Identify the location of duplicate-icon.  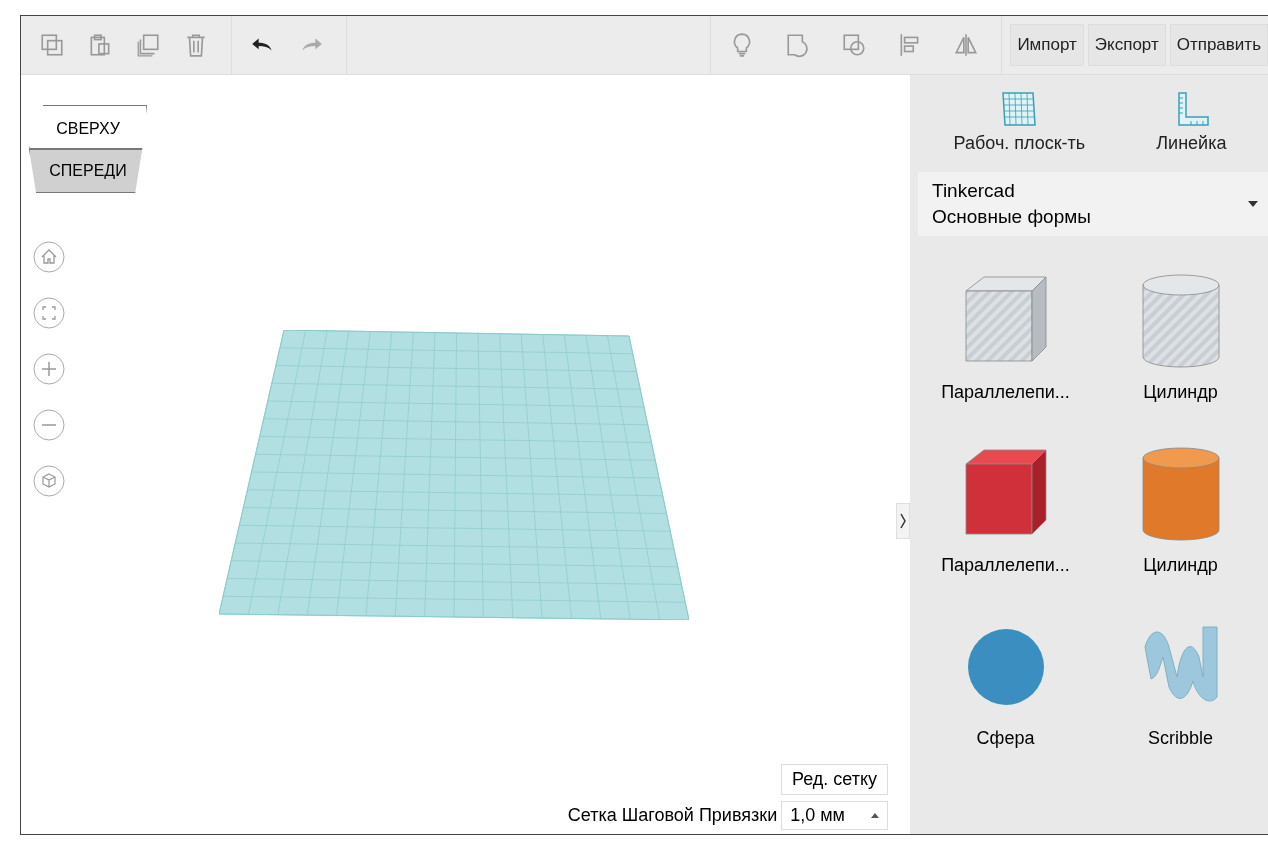
(148, 45).